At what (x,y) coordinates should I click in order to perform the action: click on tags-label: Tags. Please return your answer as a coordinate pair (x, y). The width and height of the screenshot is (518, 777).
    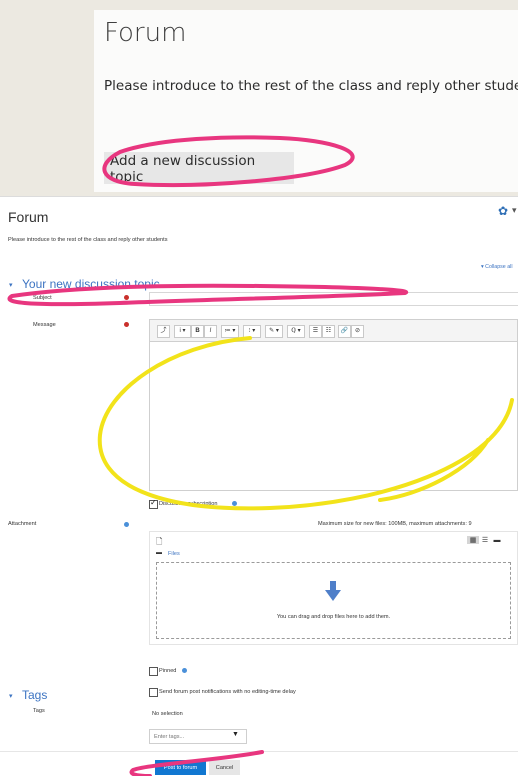
    Looking at the image, I should click on (39, 711).